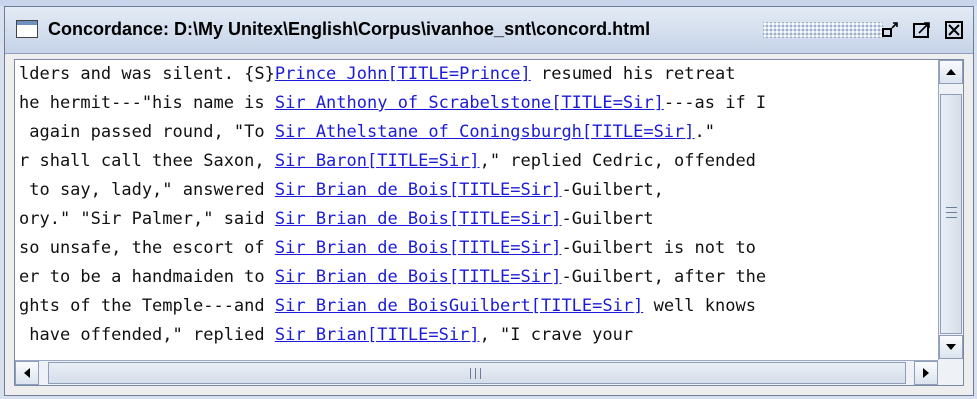 The image size is (977, 399). I want to click on left-context: he hermit---"his name is, so click(147, 103).